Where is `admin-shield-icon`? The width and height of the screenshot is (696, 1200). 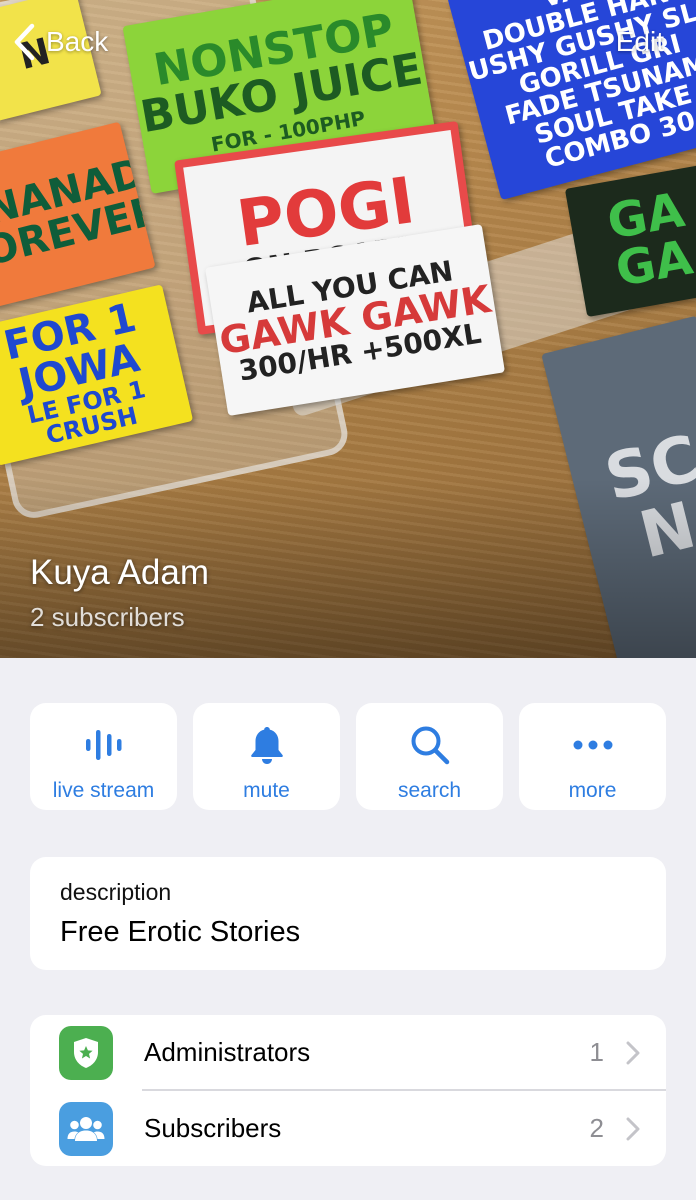
admin-shield-icon is located at coordinates (86, 1052).